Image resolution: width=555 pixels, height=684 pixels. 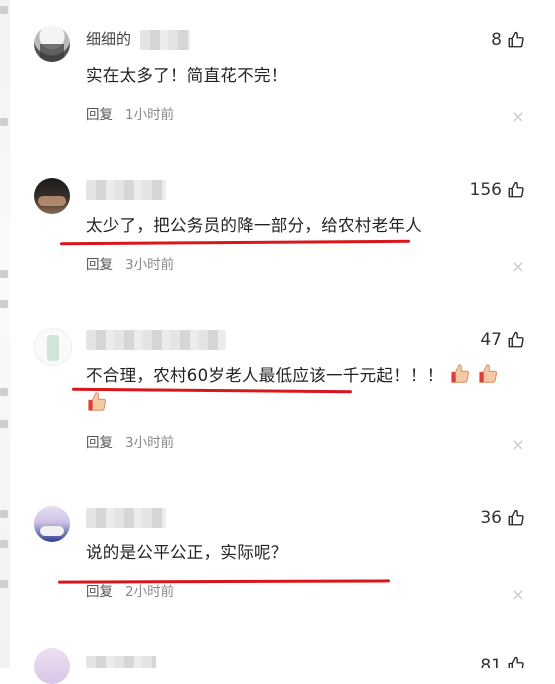 I want to click on like-count: 8, so click(x=508, y=40).